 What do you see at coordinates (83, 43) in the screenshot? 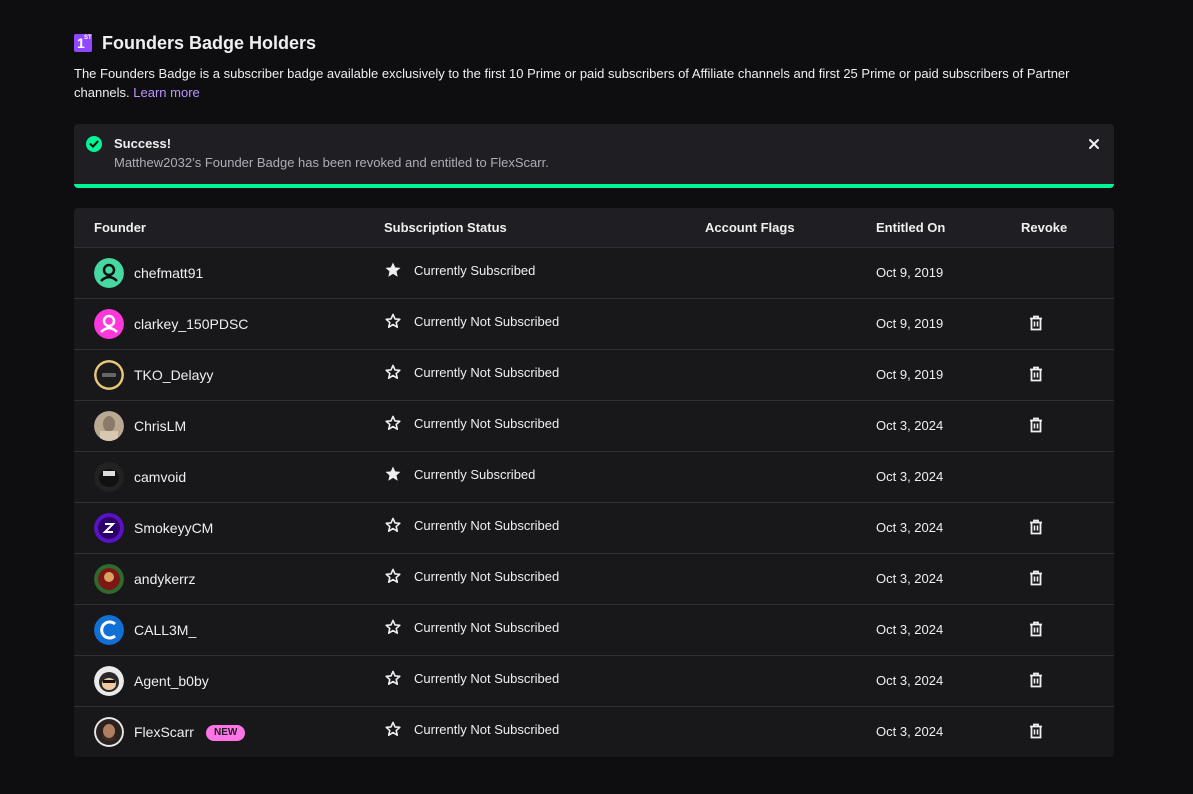
I see `founders-badge-icon: 1 ST` at bounding box center [83, 43].